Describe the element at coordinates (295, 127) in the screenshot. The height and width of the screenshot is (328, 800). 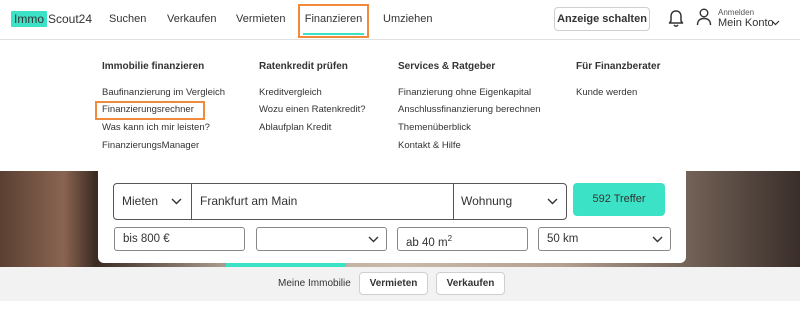
I see `menu-link-ablaufplan-kredit: Ablaufplan Kredit` at that location.